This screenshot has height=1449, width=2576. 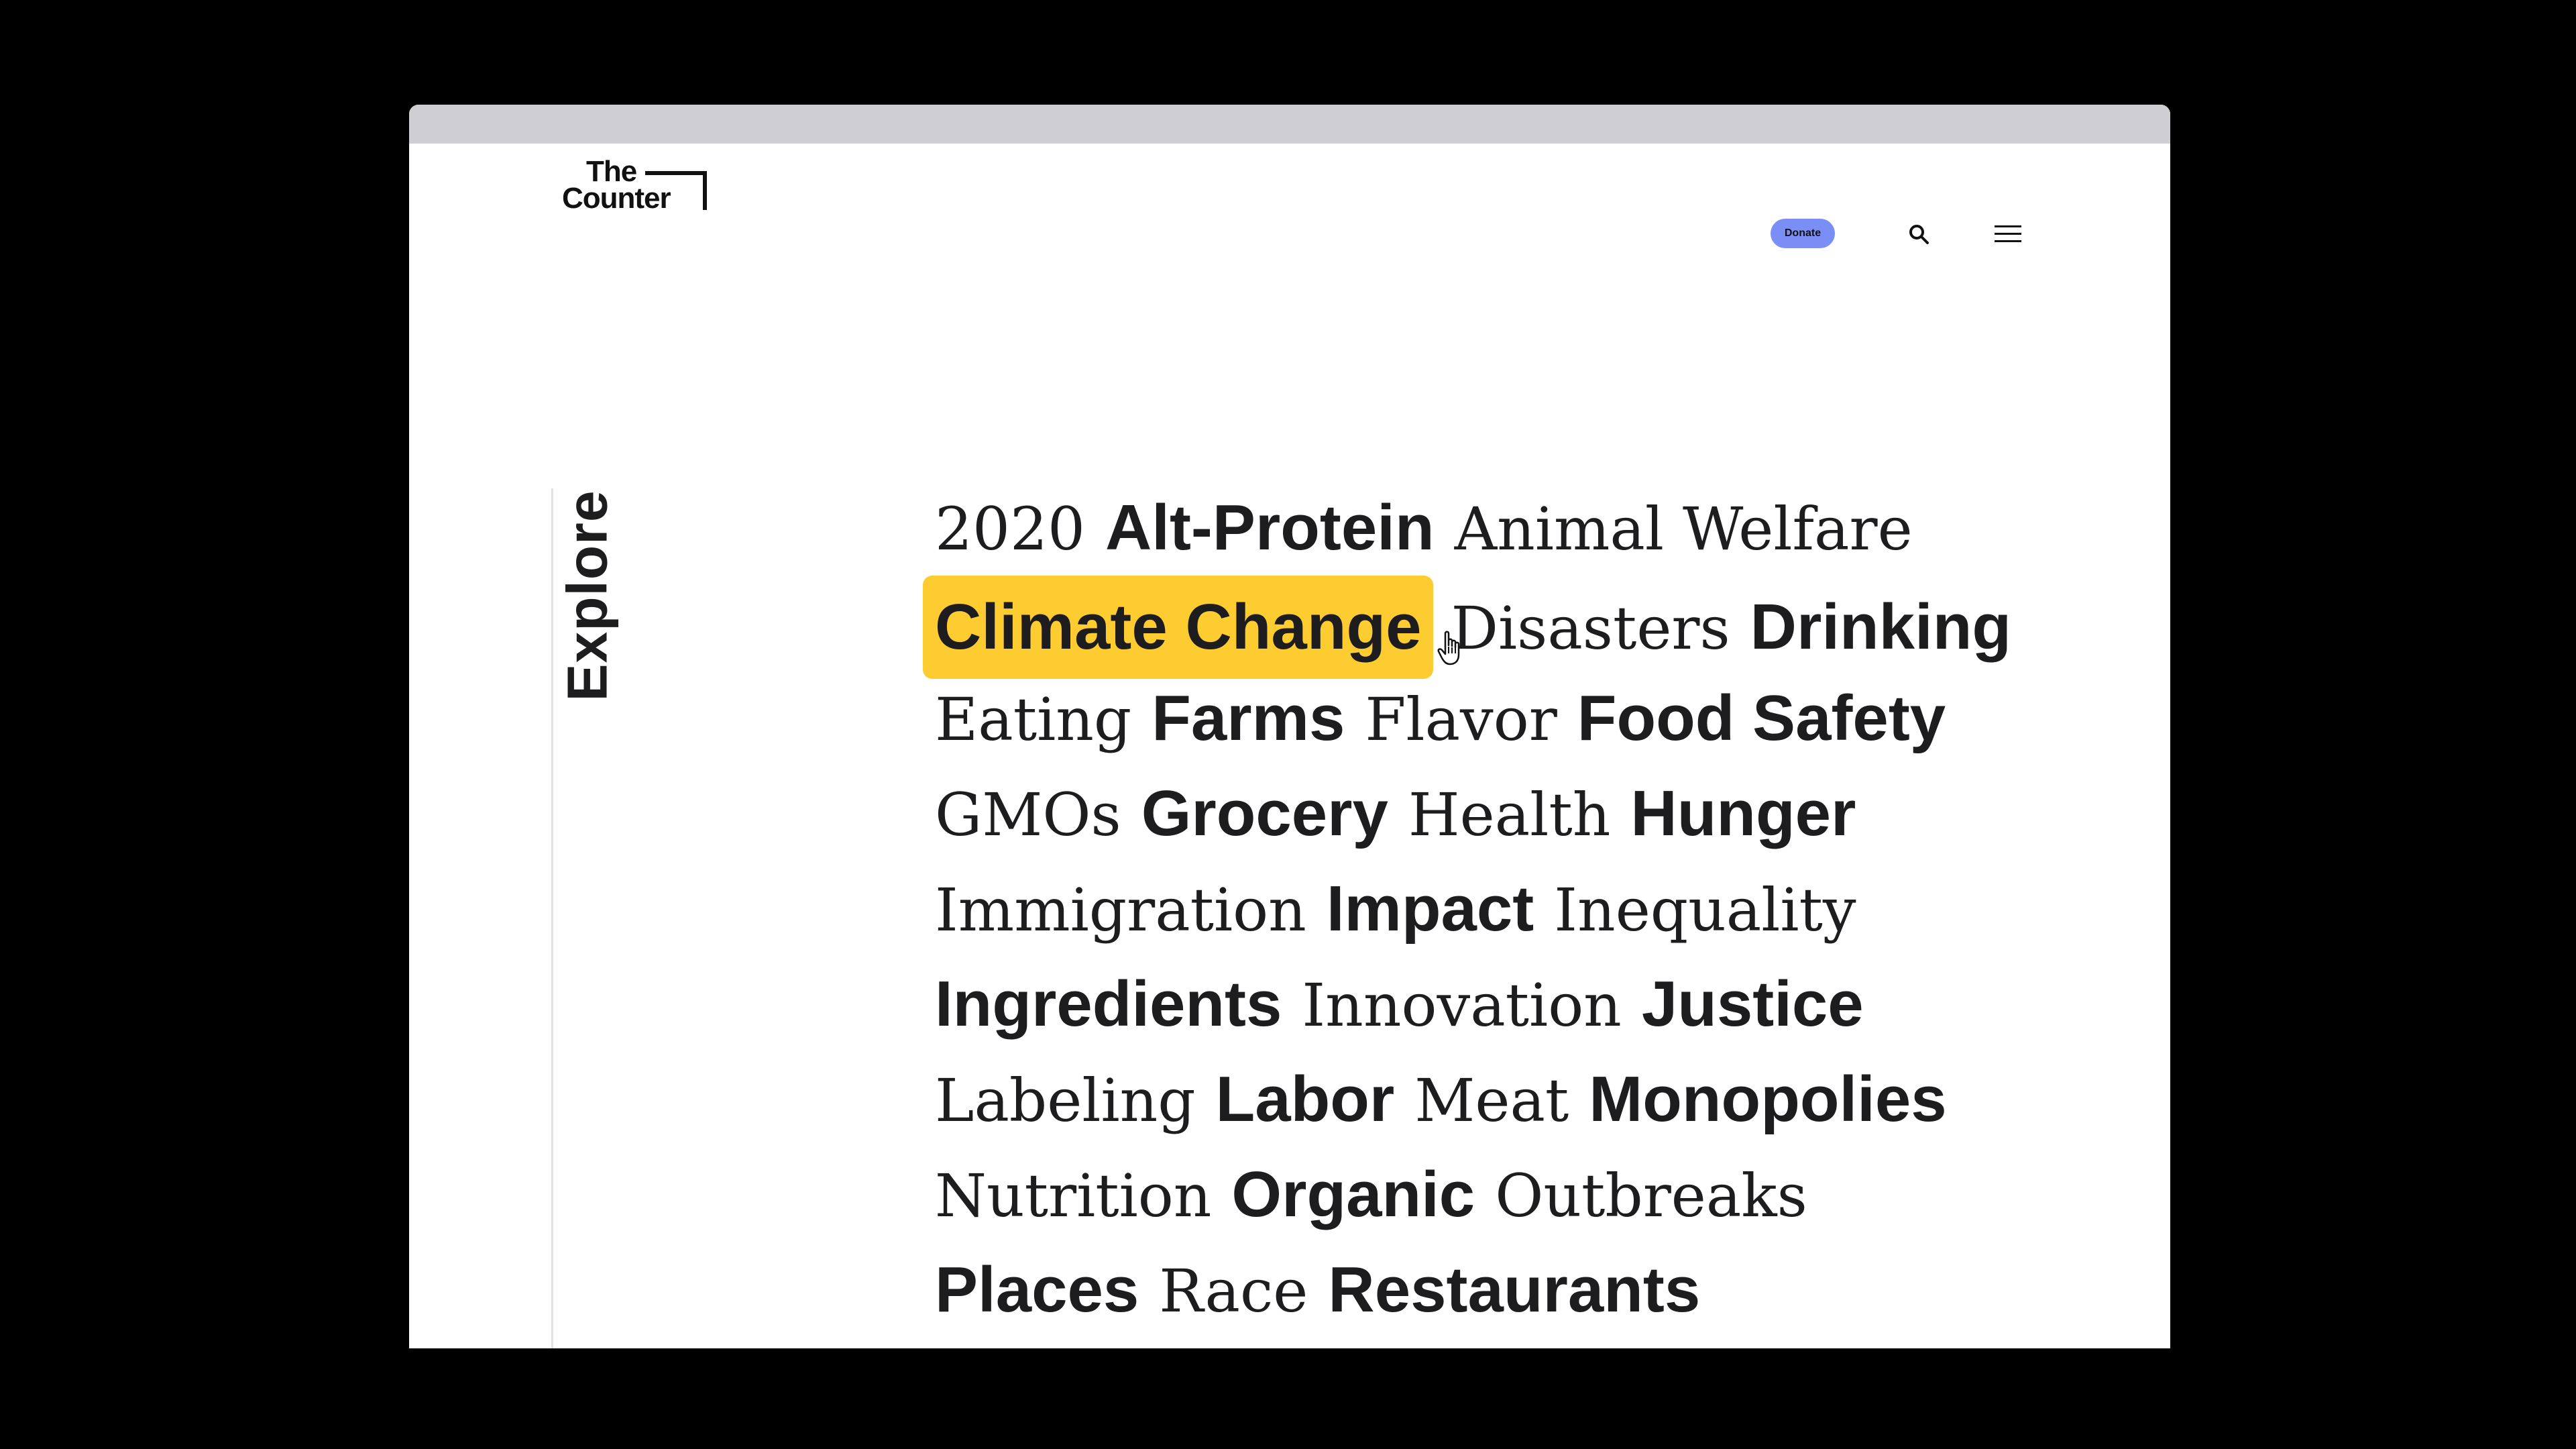 I want to click on topic-link-animal-welfare: Animal Welfare, so click(x=1684, y=529).